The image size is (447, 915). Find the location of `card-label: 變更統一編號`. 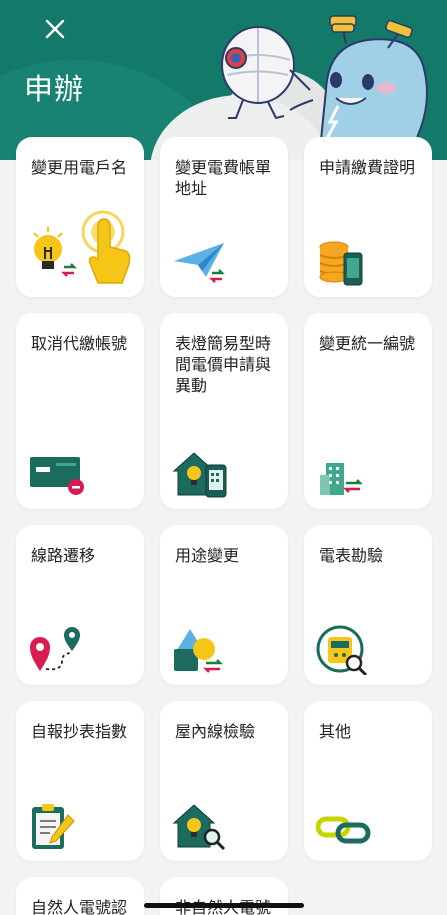

card-label: 變更統一編號 is located at coordinates (367, 343).